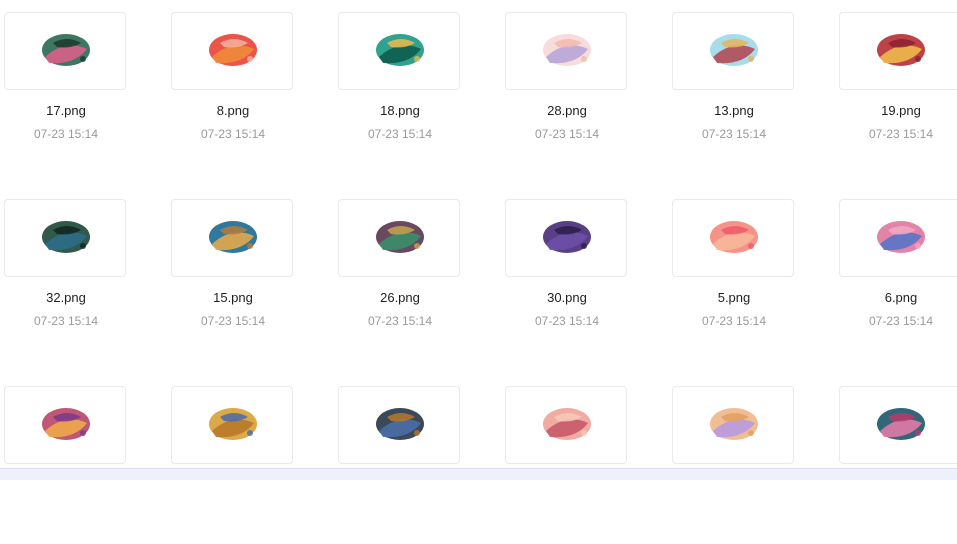  Describe the element at coordinates (66, 110) in the screenshot. I see `file-name: 17.png` at that location.